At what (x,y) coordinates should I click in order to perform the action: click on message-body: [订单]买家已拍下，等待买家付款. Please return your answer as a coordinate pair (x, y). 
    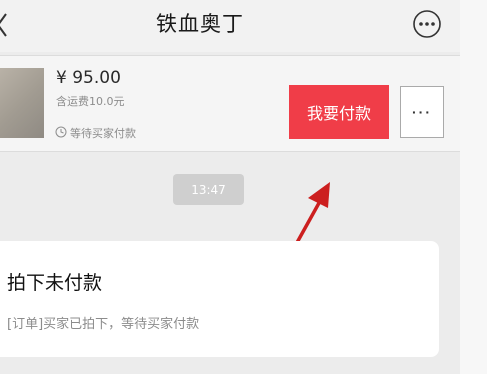
    Looking at the image, I should click on (103, 324).